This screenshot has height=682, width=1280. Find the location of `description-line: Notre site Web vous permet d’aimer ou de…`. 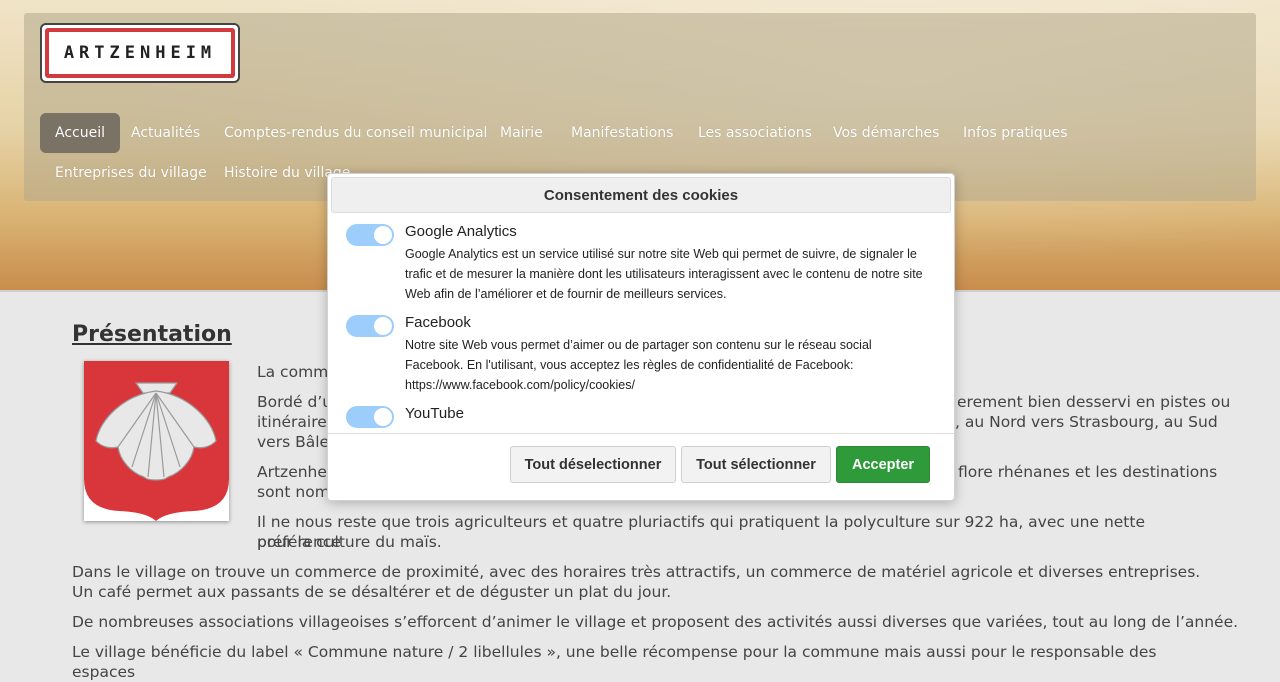

description-line: Notre site Web vous permet d’aimer ou de… is located at coordinates (638, 345).